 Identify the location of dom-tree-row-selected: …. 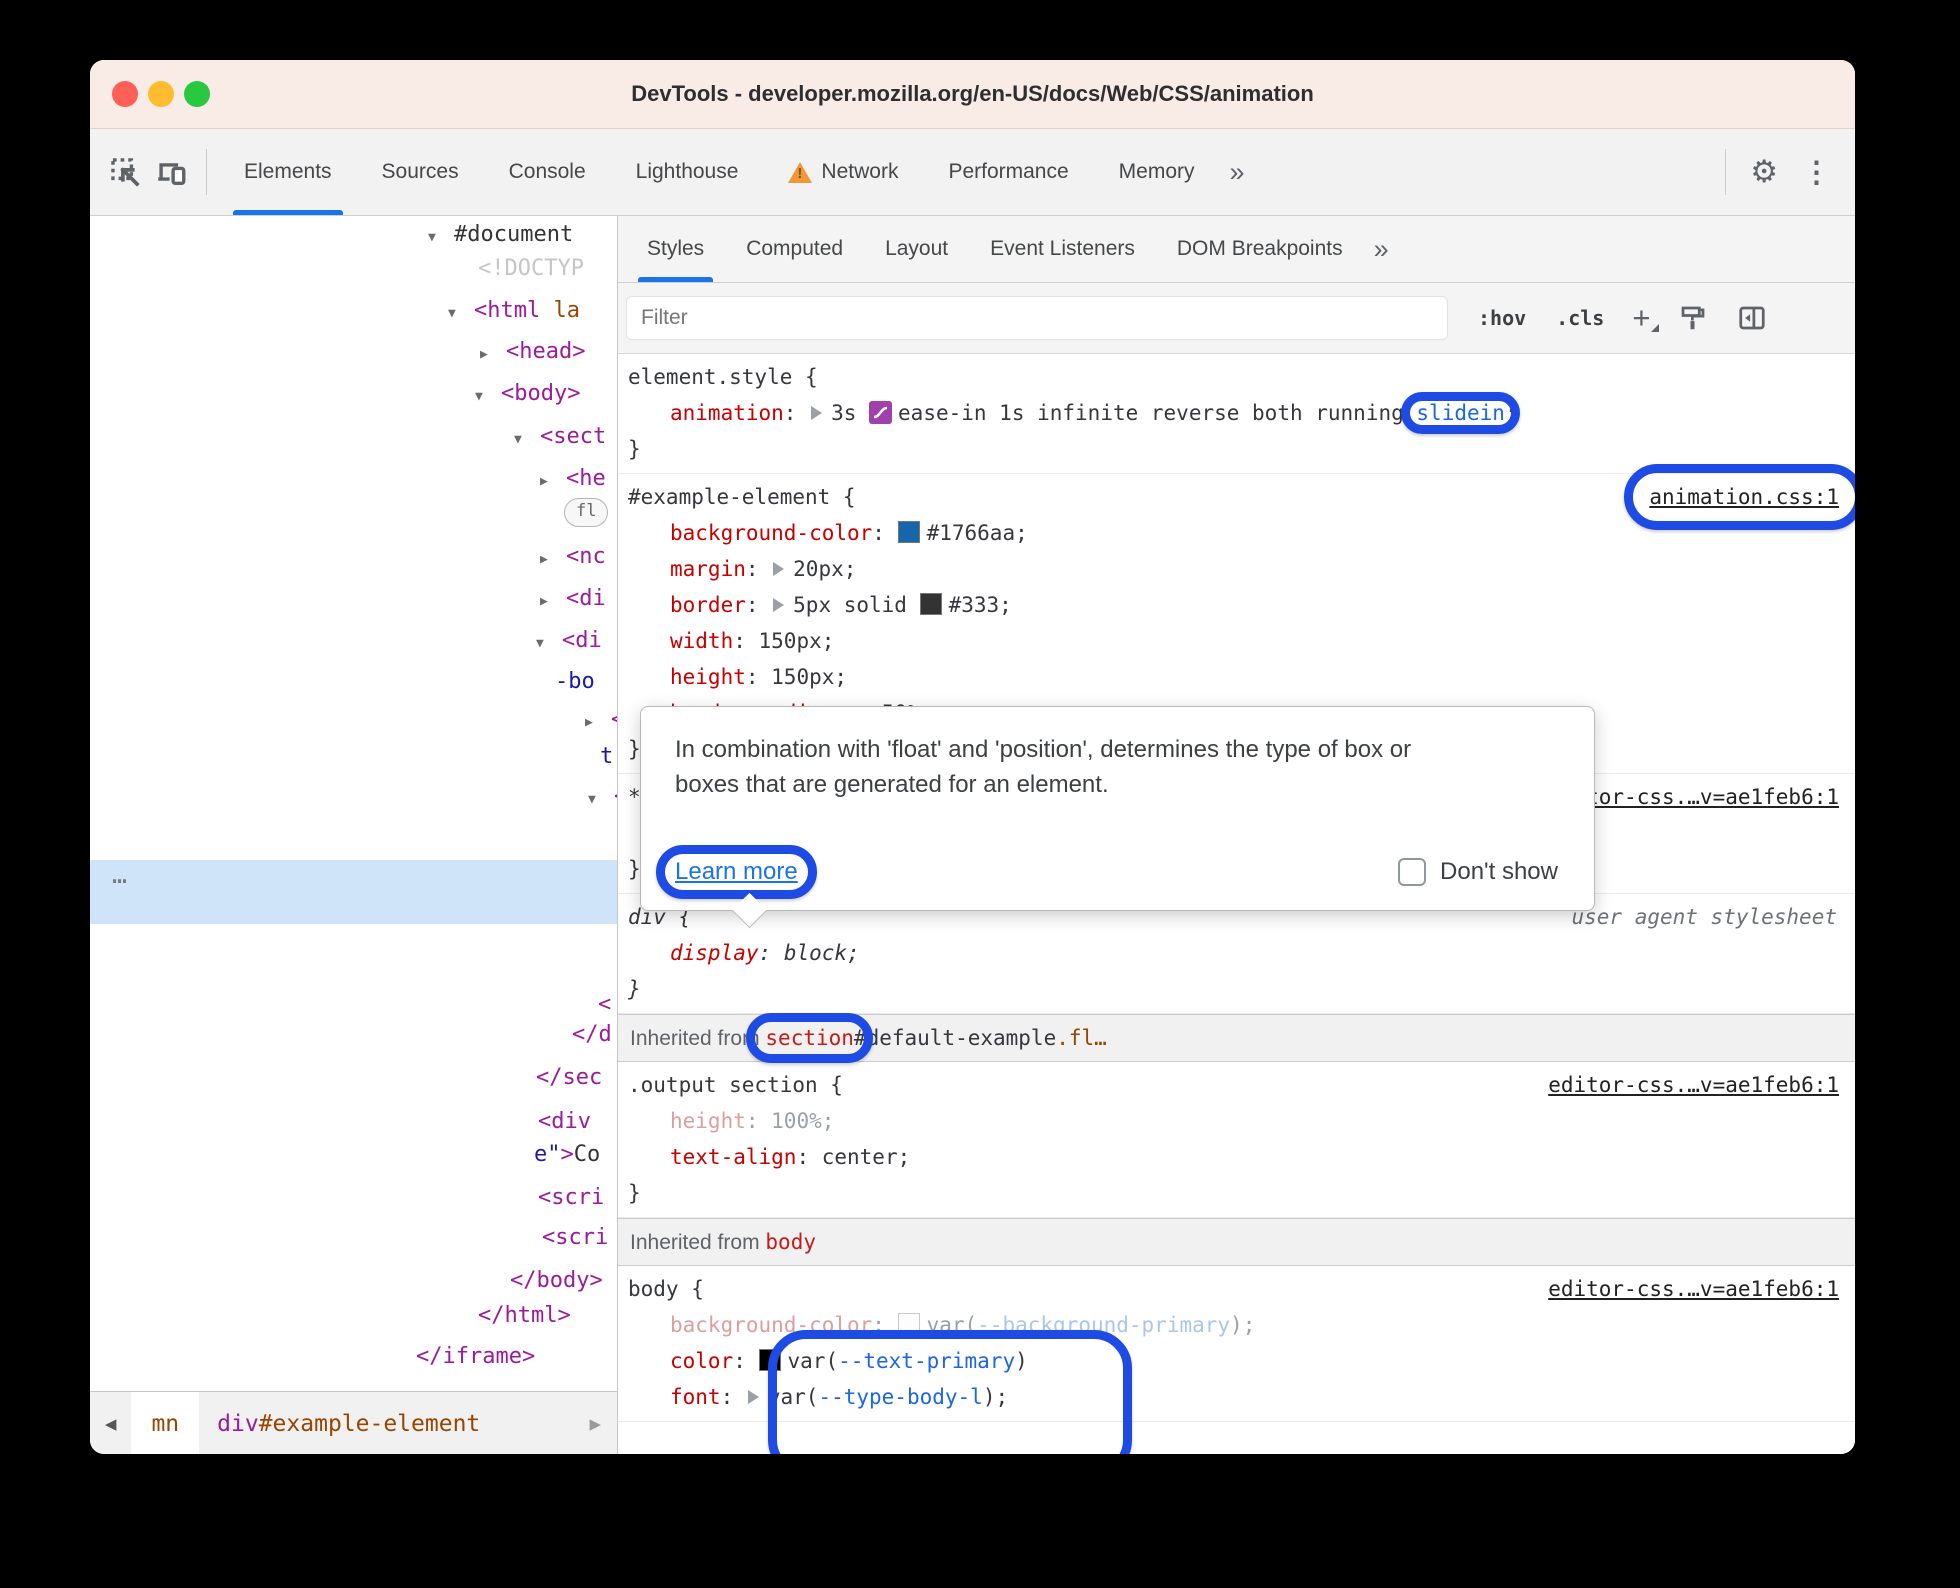
(353, 892).